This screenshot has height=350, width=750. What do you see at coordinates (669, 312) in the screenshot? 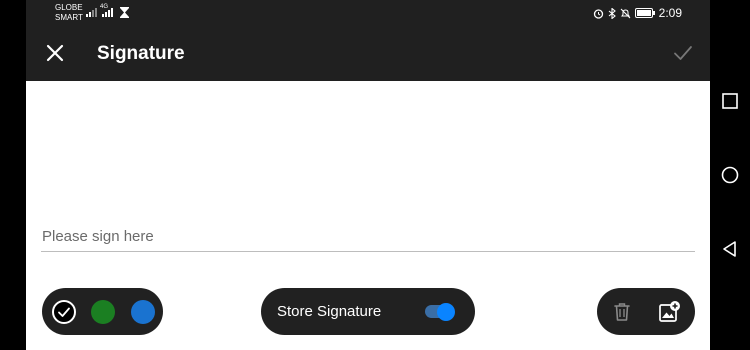
I see `add-image-icon` at bounding box center [669, 312].